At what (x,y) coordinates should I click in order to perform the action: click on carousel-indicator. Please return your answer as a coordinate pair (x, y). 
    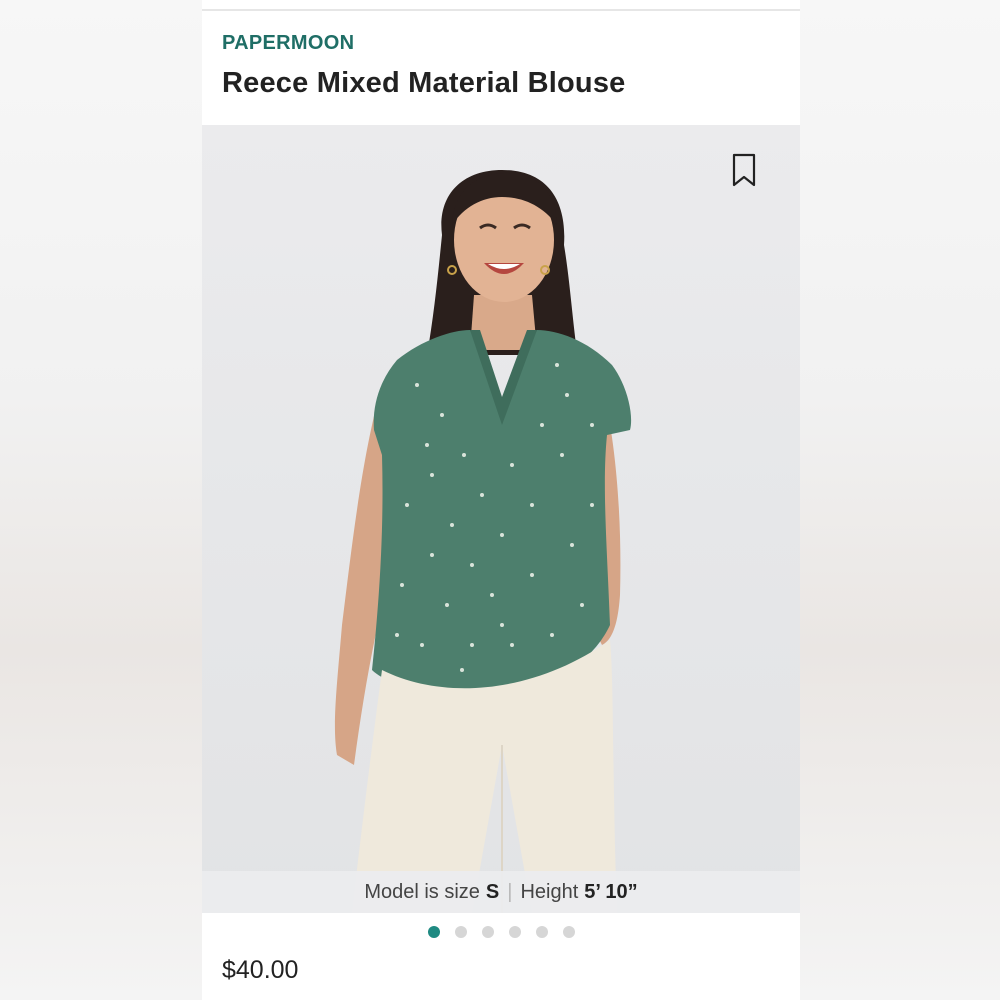
    Looking at the image, I should click on (501, 933).